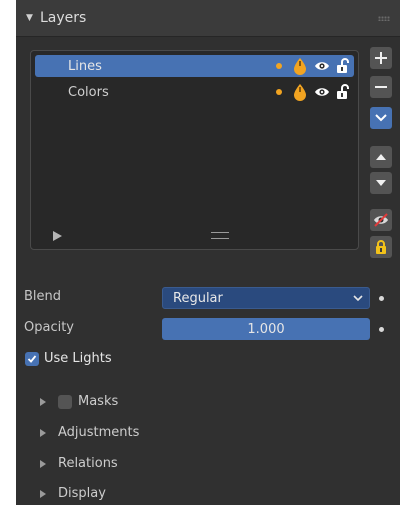 The height and width of the screenshot is (505, 406). Describe the element at coordinates (82, 493) in the screenshot. I see `subpanel-label: Display` at that location.